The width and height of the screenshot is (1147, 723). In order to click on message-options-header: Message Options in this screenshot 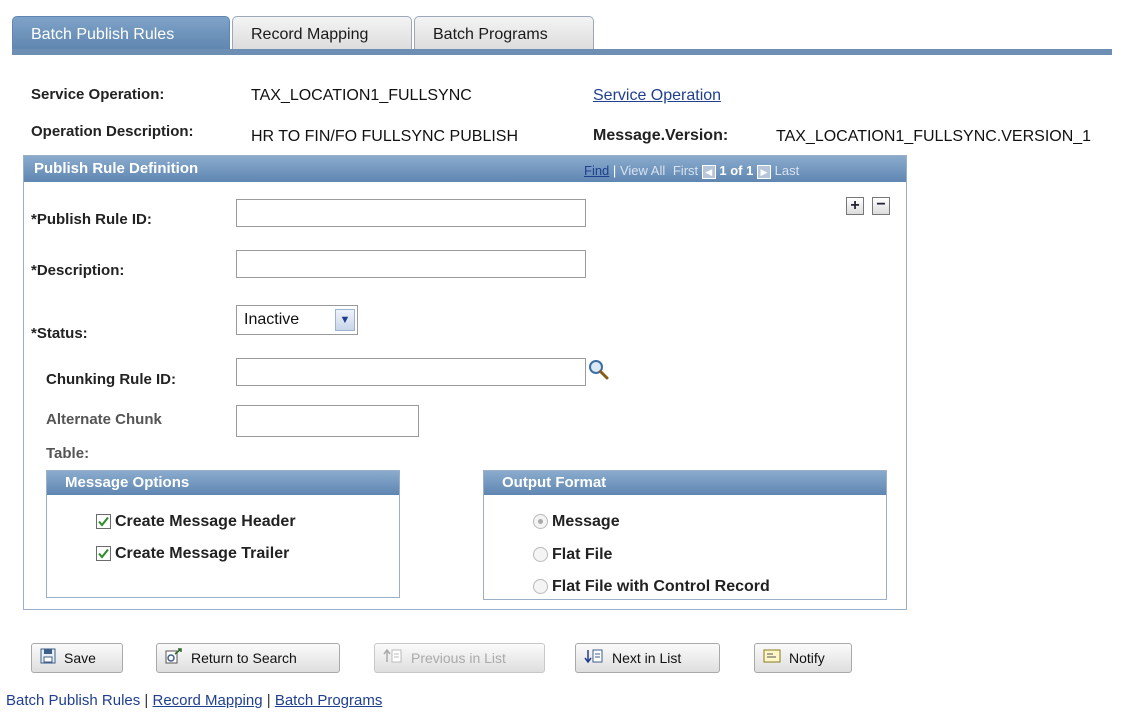, I will do `click(223, 483)`.